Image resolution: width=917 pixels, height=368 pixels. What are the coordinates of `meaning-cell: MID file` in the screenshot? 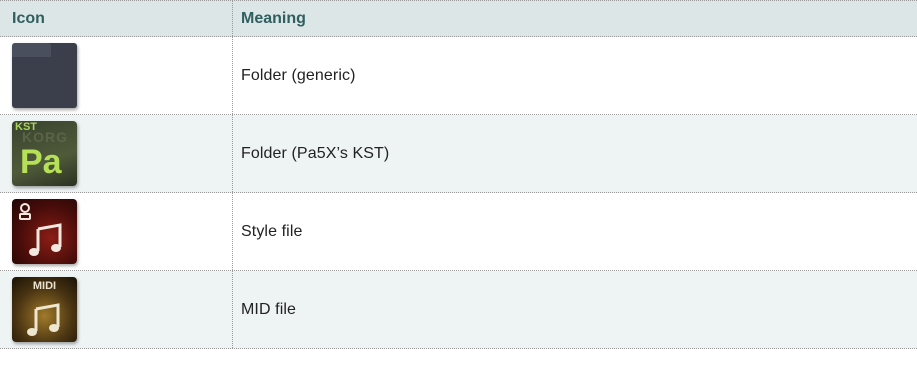 It's located at (269, 309).